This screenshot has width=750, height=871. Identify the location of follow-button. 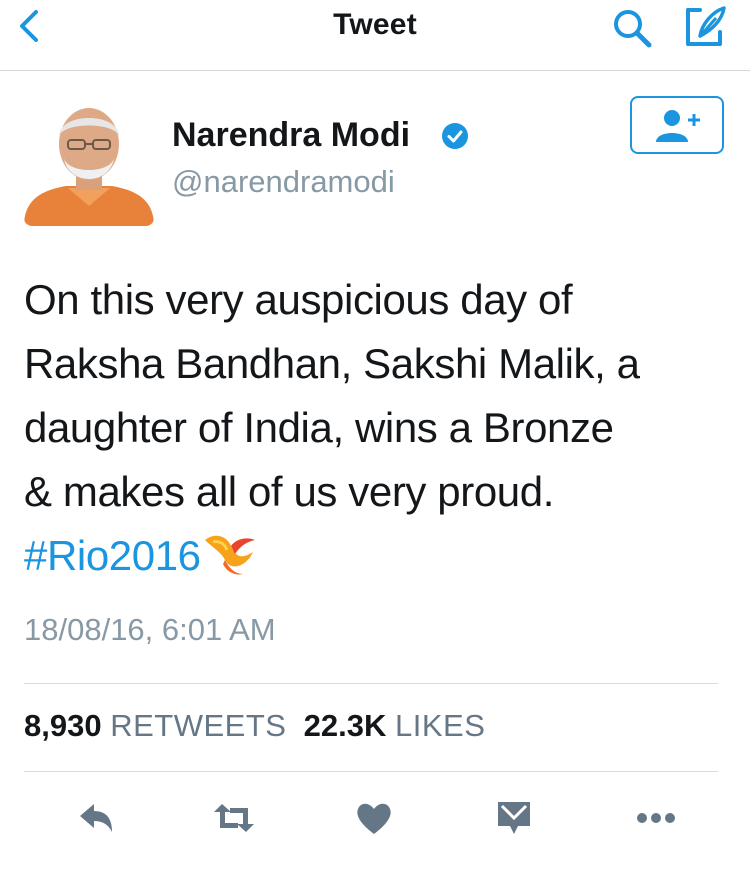
(677, 125).